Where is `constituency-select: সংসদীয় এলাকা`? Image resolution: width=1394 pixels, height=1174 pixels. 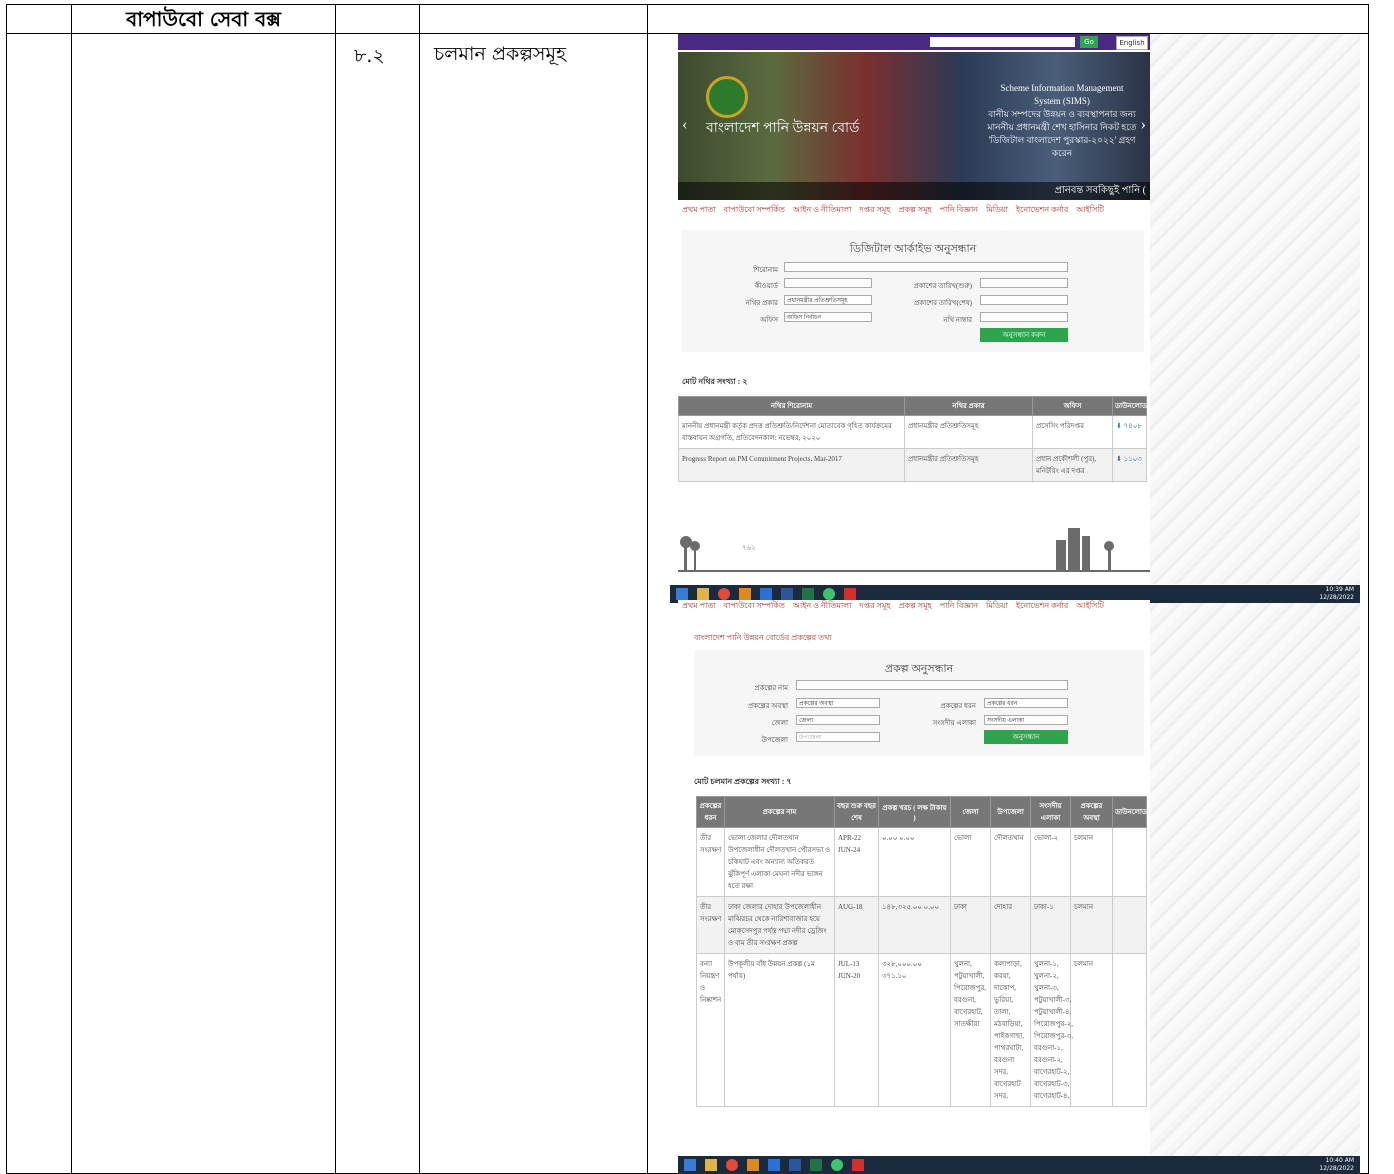 constituency-select: সংসদীয় এলাকা is located at coordinates (1026, 720).